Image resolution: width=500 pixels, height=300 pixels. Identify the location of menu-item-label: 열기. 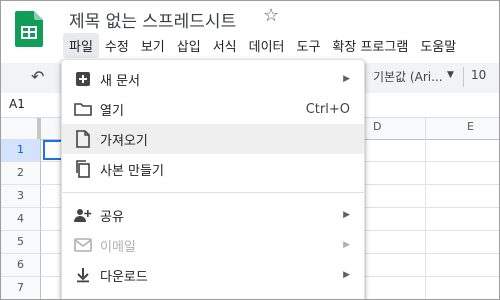
(112, 111).